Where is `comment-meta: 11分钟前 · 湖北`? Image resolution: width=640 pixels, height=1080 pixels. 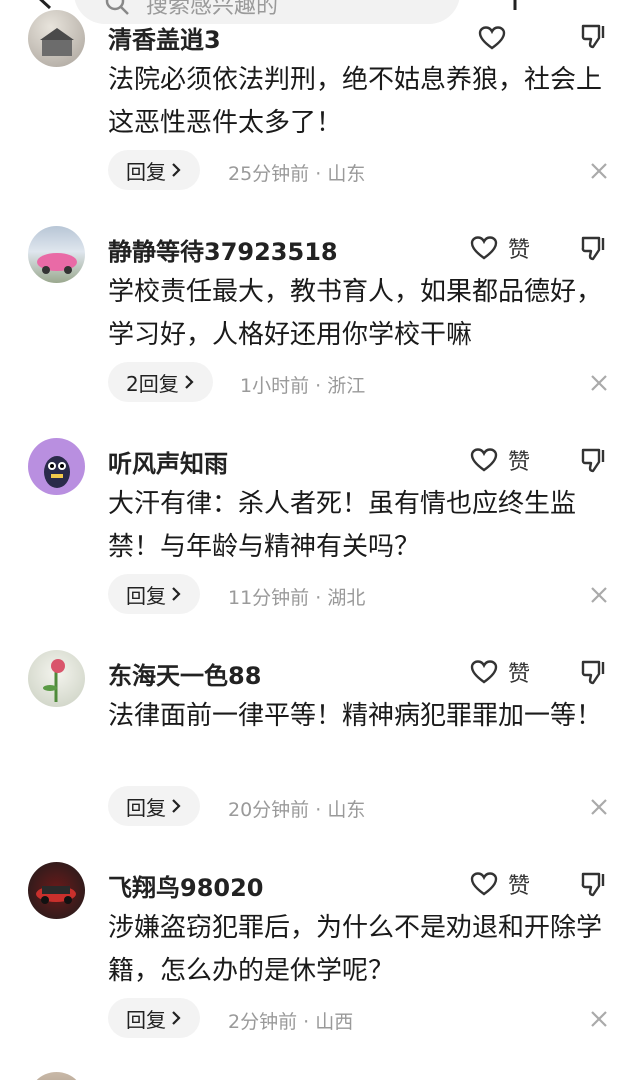 comment-meta: 11分钟前 · 湖北 is located at coordinates (297, 598).